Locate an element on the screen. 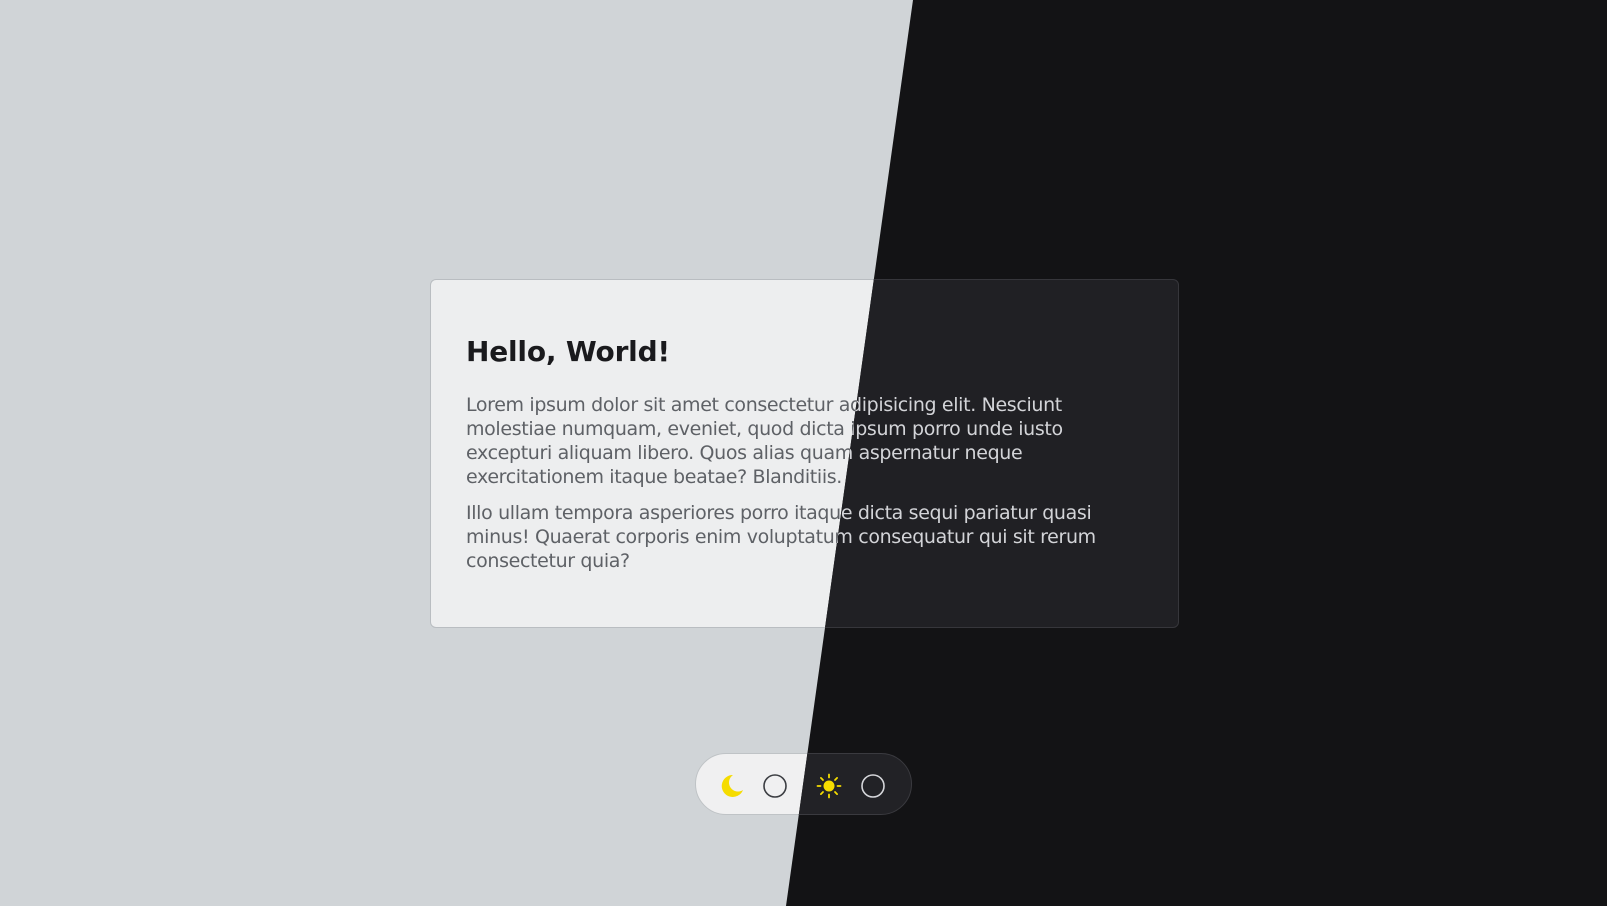 Image resolution: width=1607 pixels, height=906 pixels. dark-mode-radio is located at coordinates (775, 786).